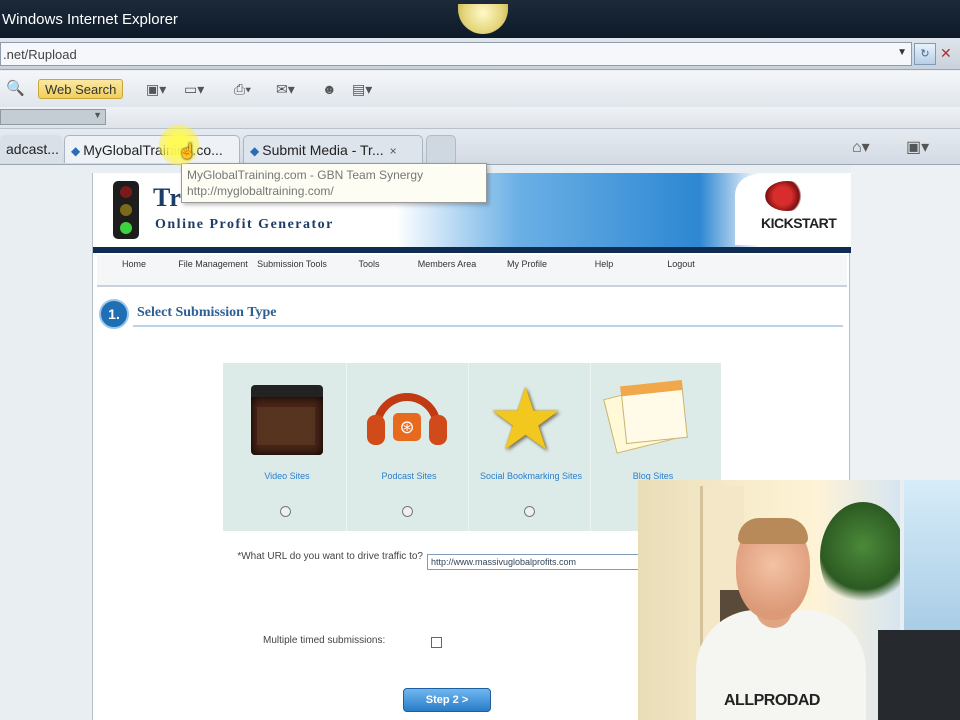  I want to click on tab-close-icon: ×, so click(393, 151).